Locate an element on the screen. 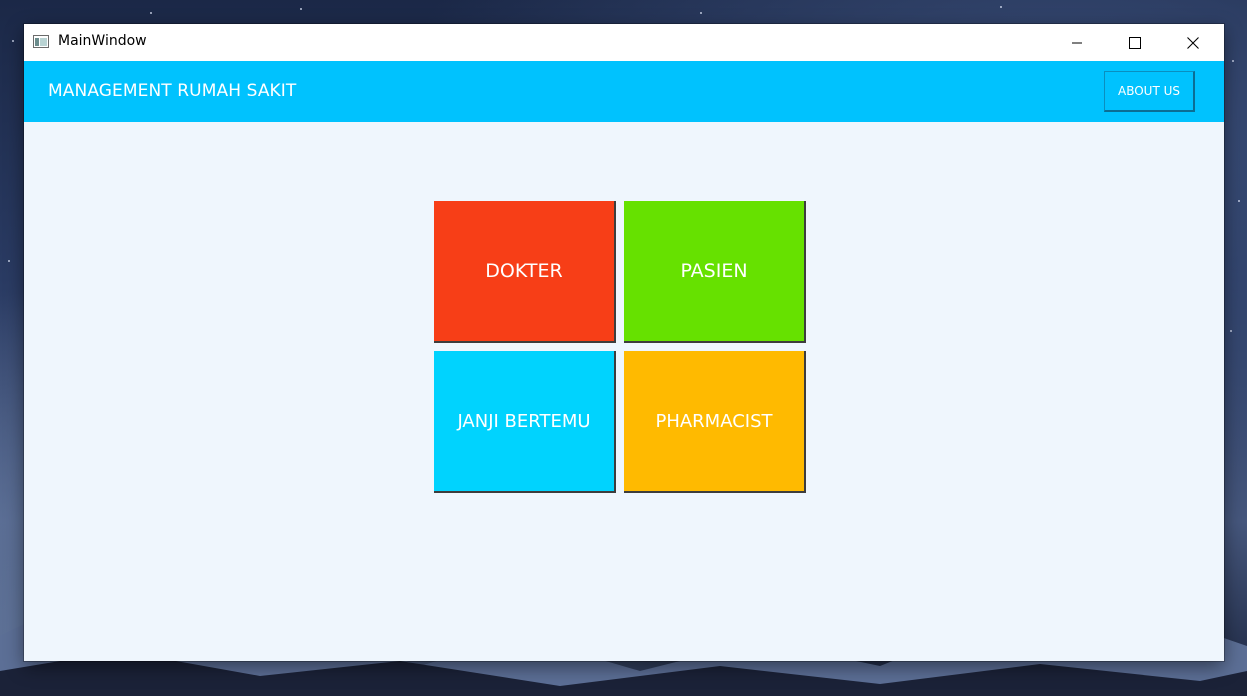 The width and height of the screenshot is (1247, 696). dokter-tile-button: DOKTER is located at coordinates (524, 271).